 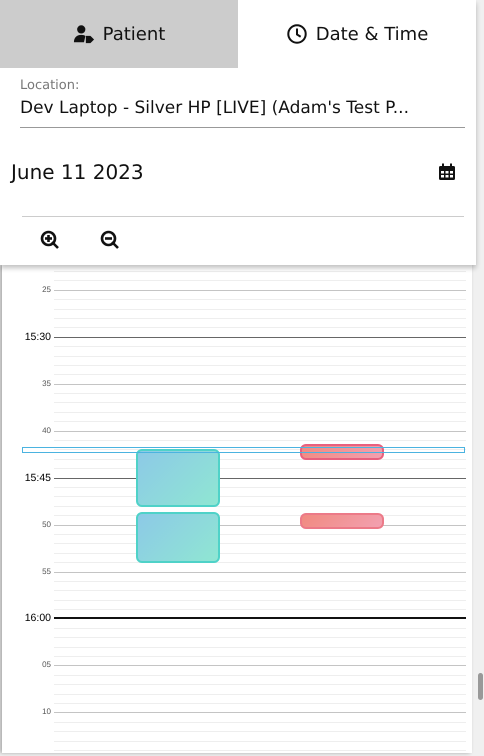 What do you see at coordinates (46, 431) in the screenshot?
I see `time-label: 40` at bounding box center [46, 431].